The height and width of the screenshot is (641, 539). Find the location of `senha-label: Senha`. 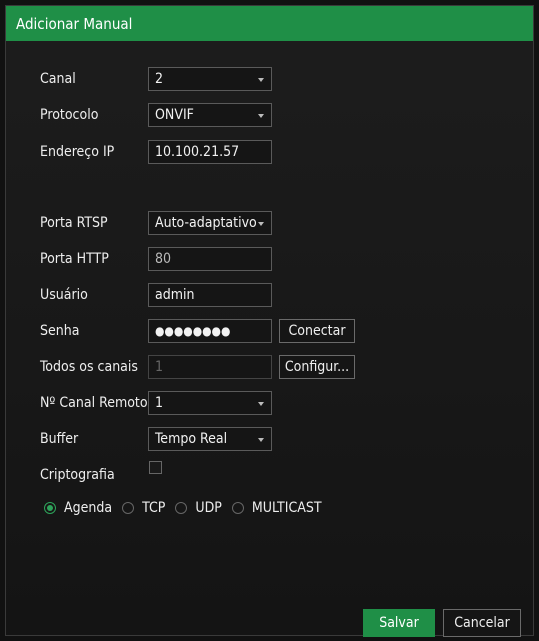

senha-label: Senha is located at coordinates (60, 331).